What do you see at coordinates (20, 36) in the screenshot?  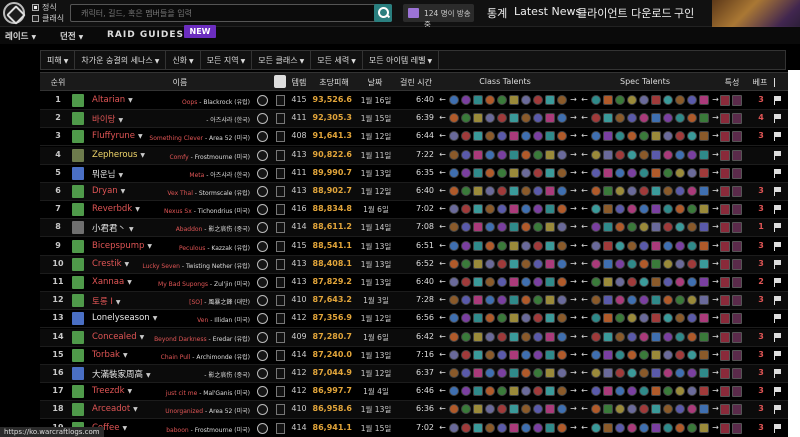 I see `menu-raids: 레이드 ▼` at bounding box center [20, 36].